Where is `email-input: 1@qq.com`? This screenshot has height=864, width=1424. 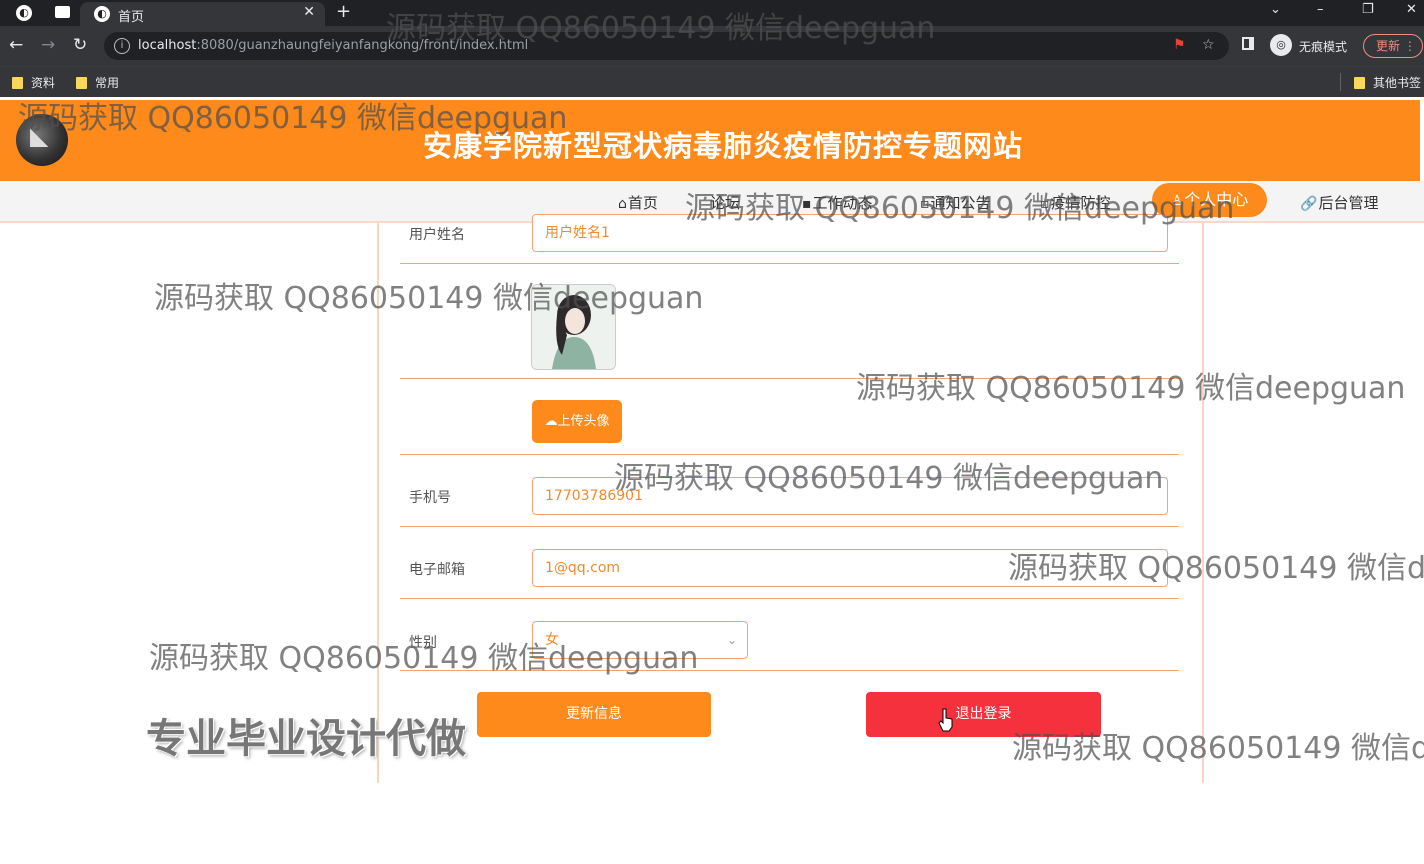 email-input: 1@qq.com is located at coordinates (850, 568).